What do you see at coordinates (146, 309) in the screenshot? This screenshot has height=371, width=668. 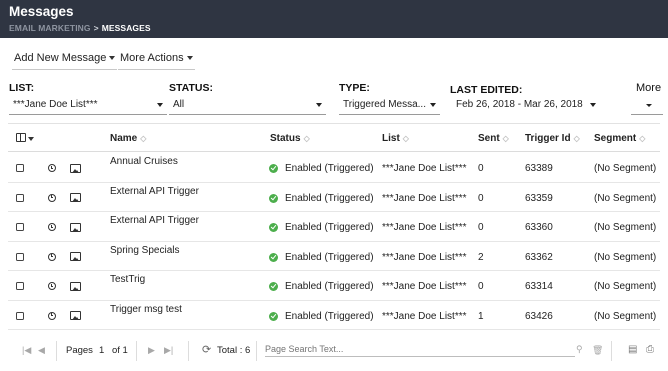 I see `message-name: Trigger msg test` at bounding box center [146, 309].